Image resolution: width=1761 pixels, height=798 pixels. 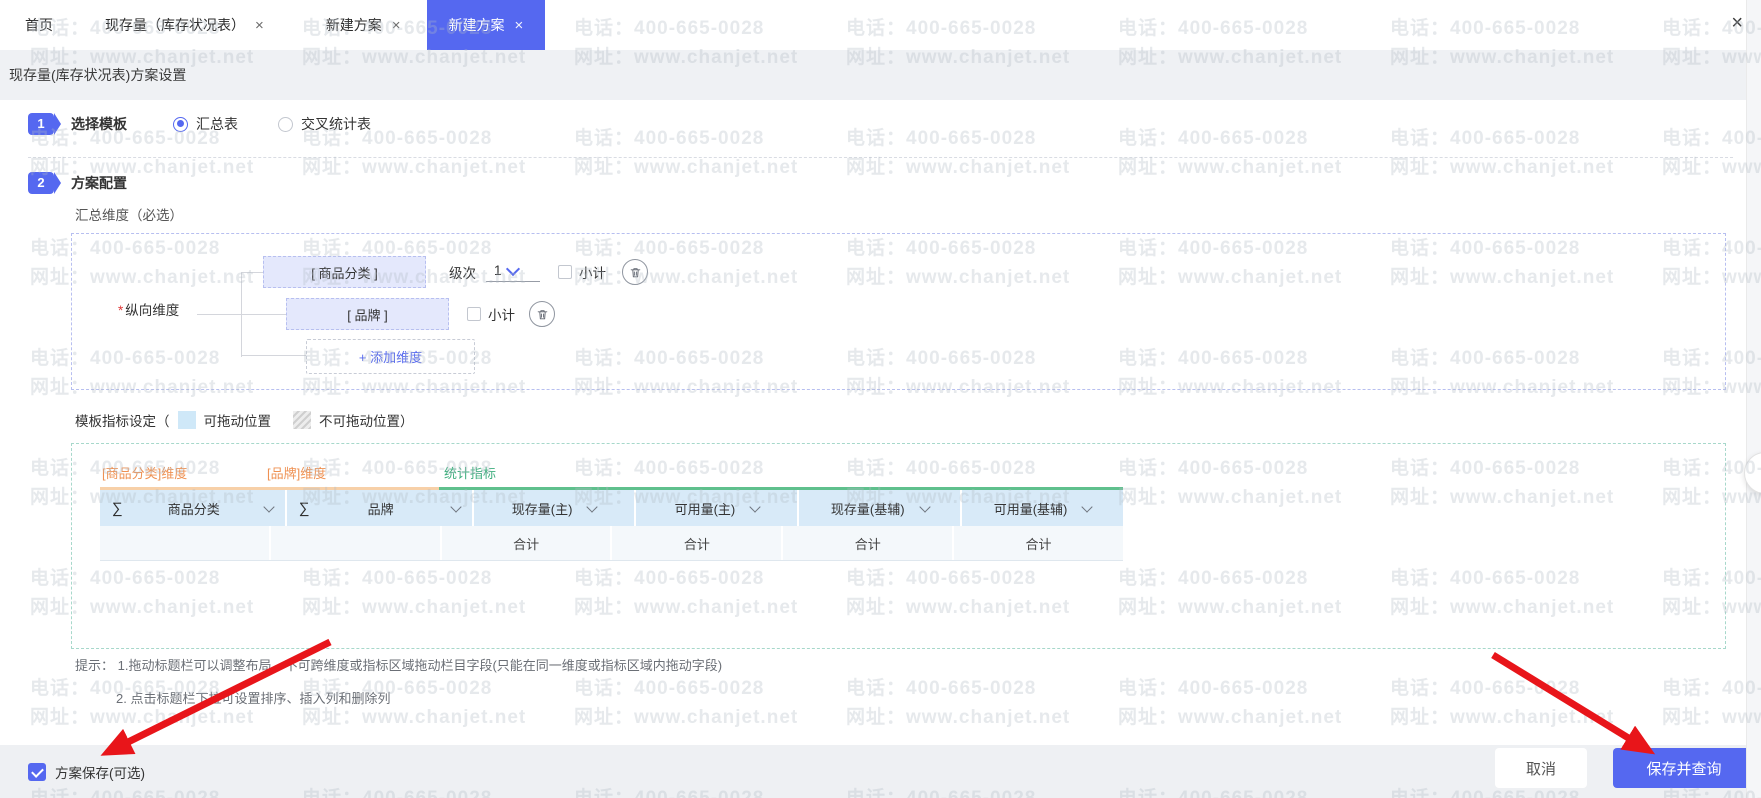 What do you see at coordinates (180, 124) in the screenshot?
I see `radio-selected-icon` at bounding box center [180, 124].